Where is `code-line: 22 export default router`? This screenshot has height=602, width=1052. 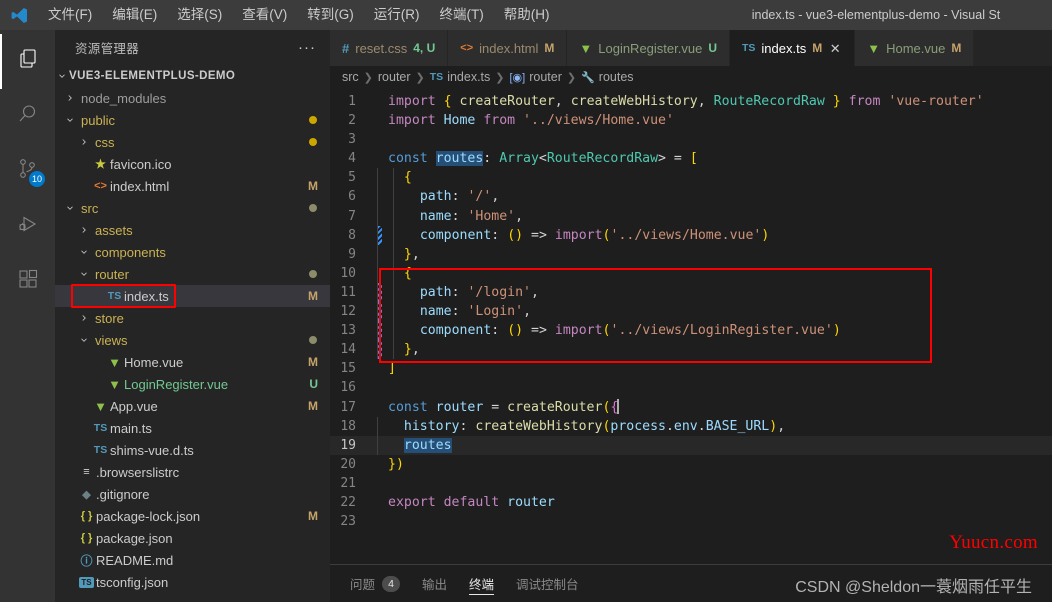 code-line: 22 export default router is located at coordinates (691, 502).